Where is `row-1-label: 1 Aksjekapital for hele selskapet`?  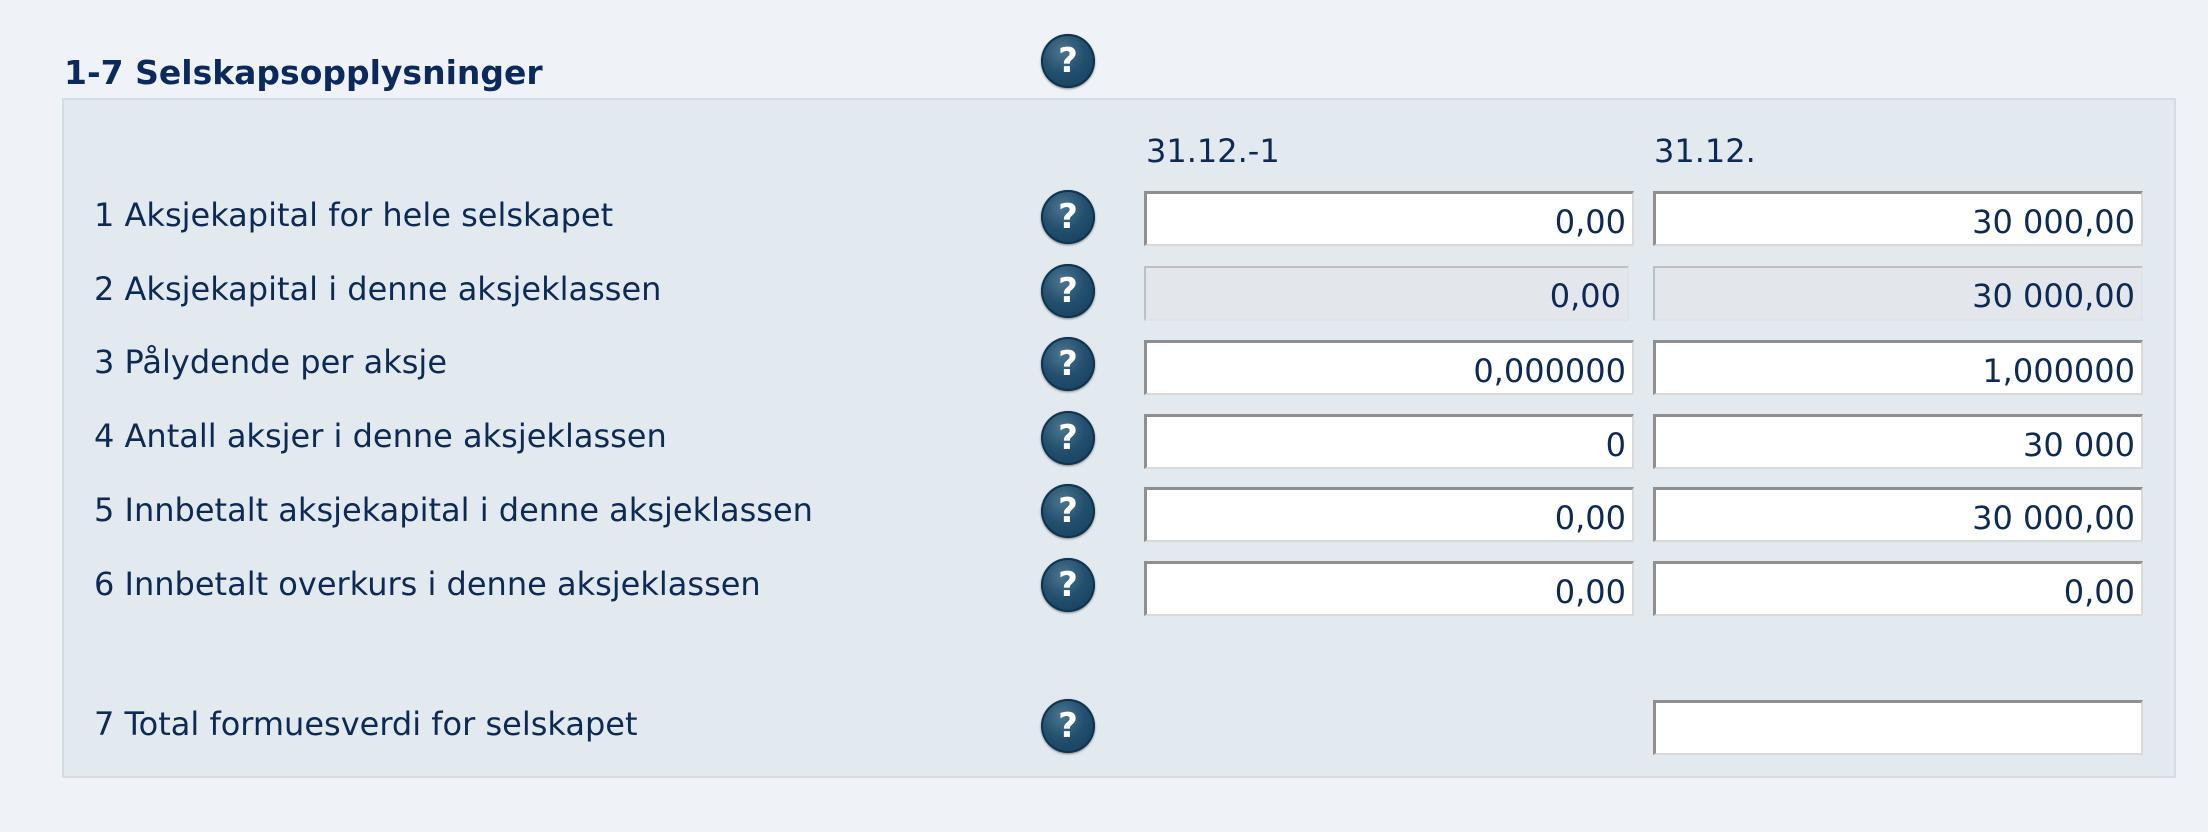 row-1-label: 1 Aksjekapital for hele selskapet is located at coordinates (354, 215).